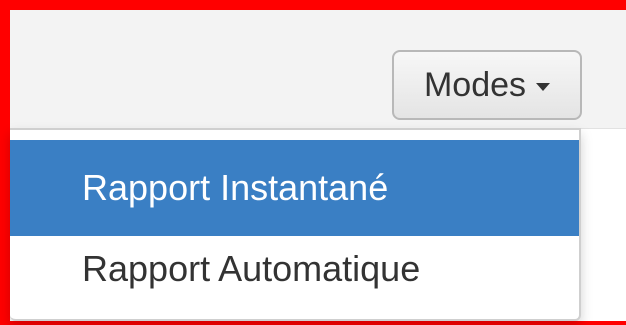 The image size is (626, 325). I want to click on menu-item-label: Rapport Instantané, so click(235, 187).